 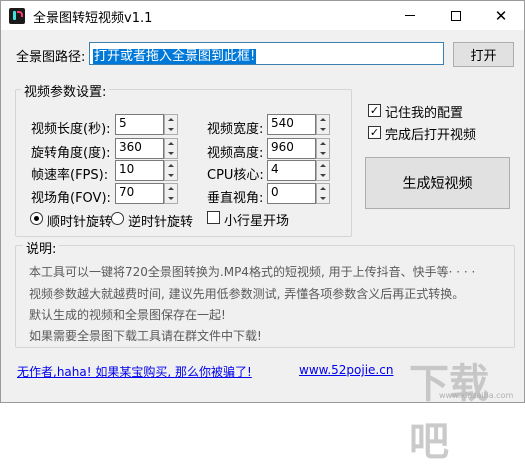 I want to click on cpu-cores-input: 4, so click(x=291, y=170).